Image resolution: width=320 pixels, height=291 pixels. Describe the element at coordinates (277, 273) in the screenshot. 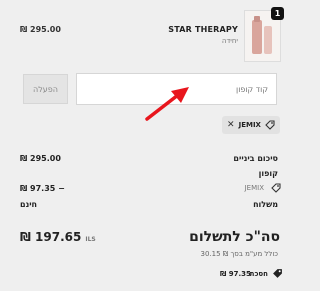

I see `savings-tag-icon` at that location.